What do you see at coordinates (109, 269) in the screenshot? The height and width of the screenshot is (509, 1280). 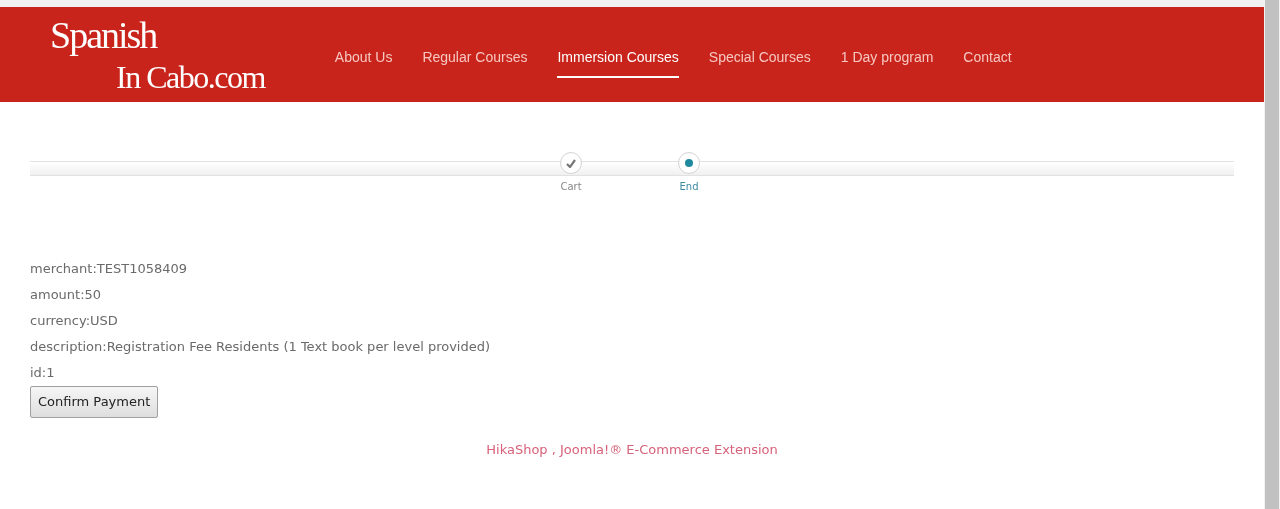 I see `detail-line: merchant:TEST1058409` at bounding box center [109, 269].